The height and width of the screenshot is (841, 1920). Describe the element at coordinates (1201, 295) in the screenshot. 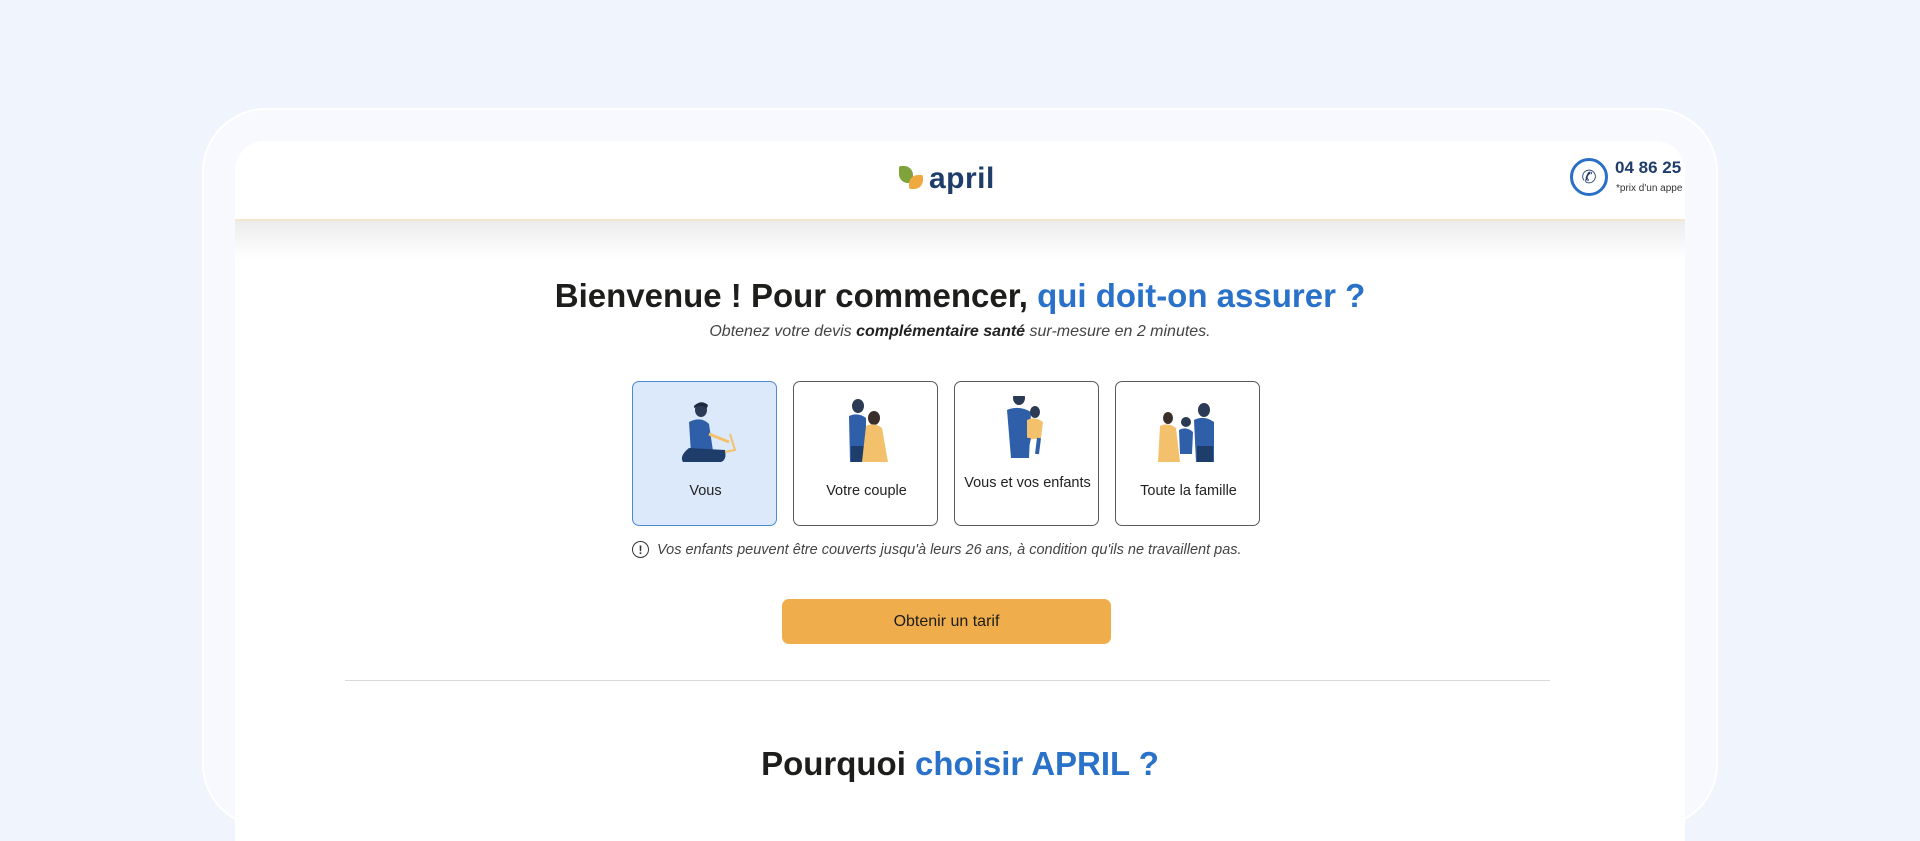

I see `title-accent: qui doit-on assurer ?` at that location.